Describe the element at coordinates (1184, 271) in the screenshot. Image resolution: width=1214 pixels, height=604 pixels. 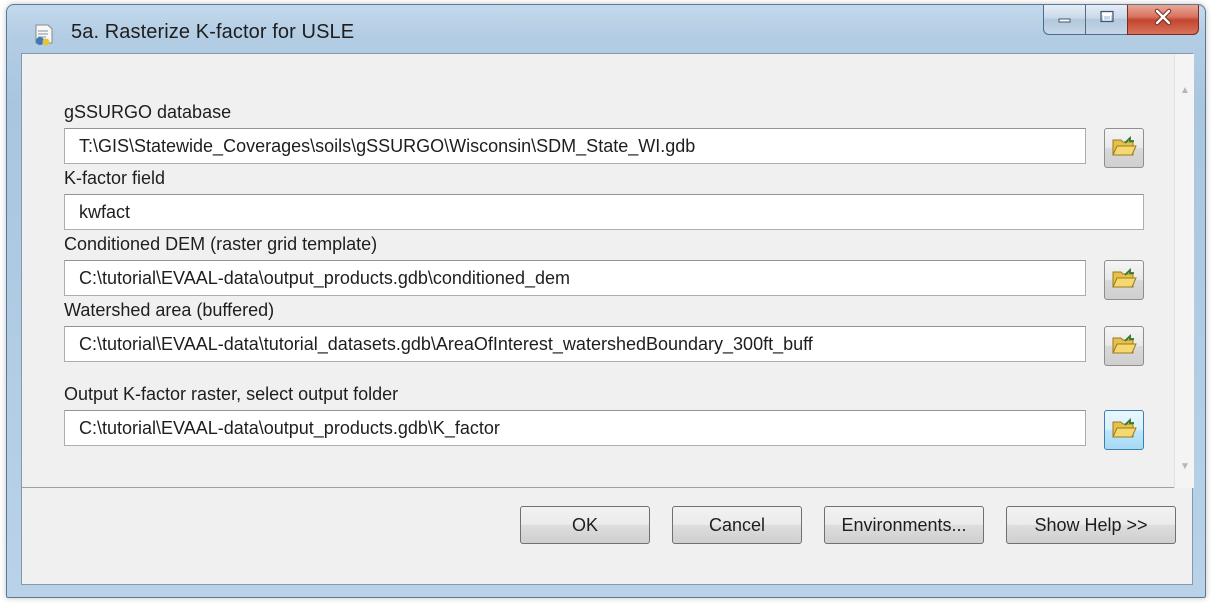
I see `vertical-scrollbar: ▲ ▼` at that location.